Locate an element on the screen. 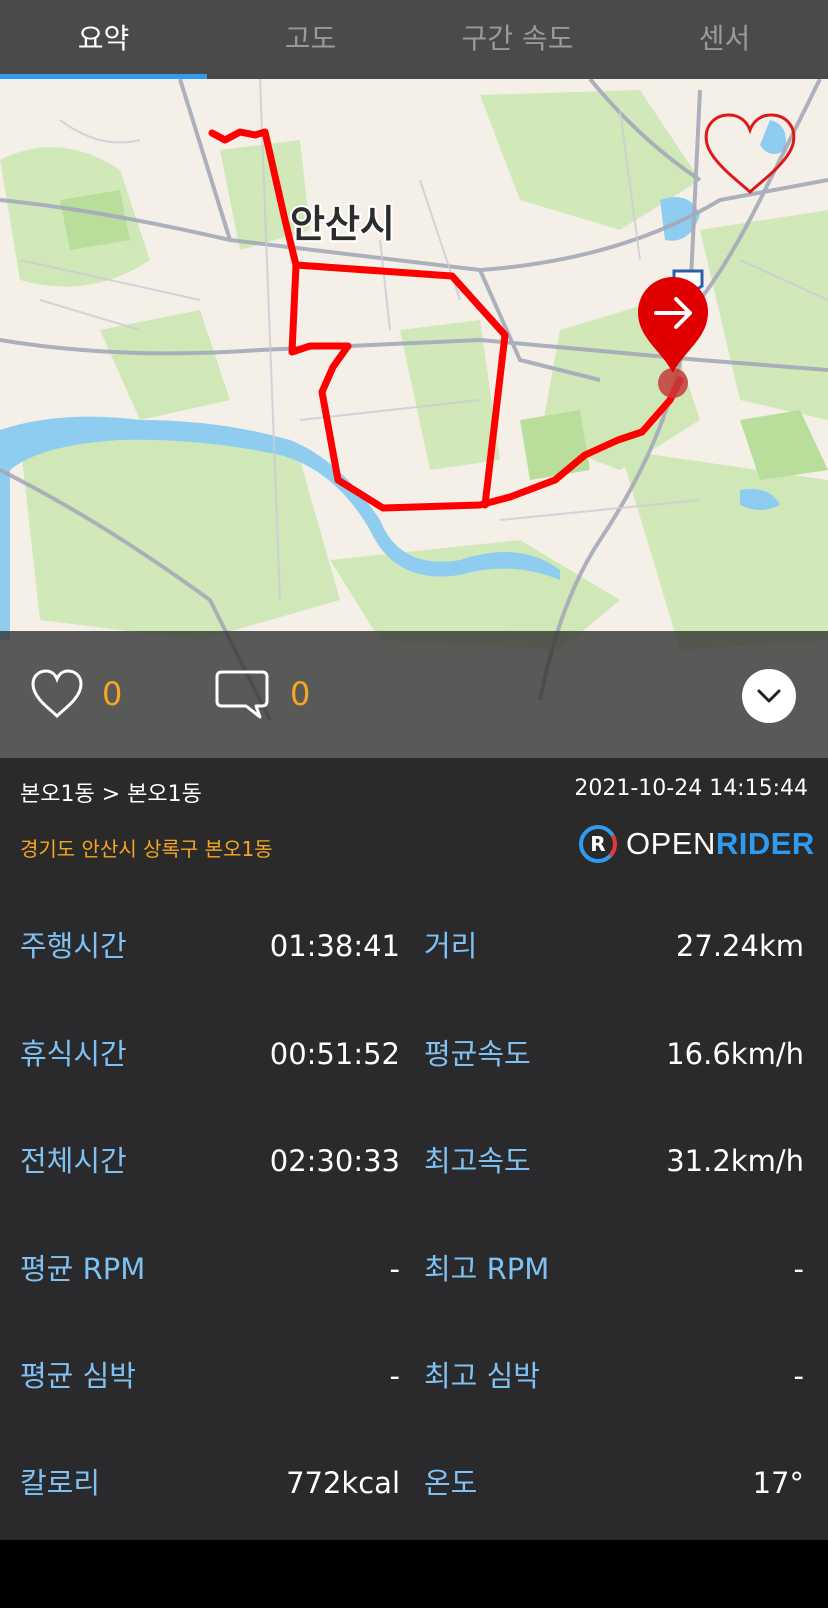 This screenshot has height=1608, width=828. stat-label-avg-heart-rate: 평균 심박 is located at coordinates (78, 1376).